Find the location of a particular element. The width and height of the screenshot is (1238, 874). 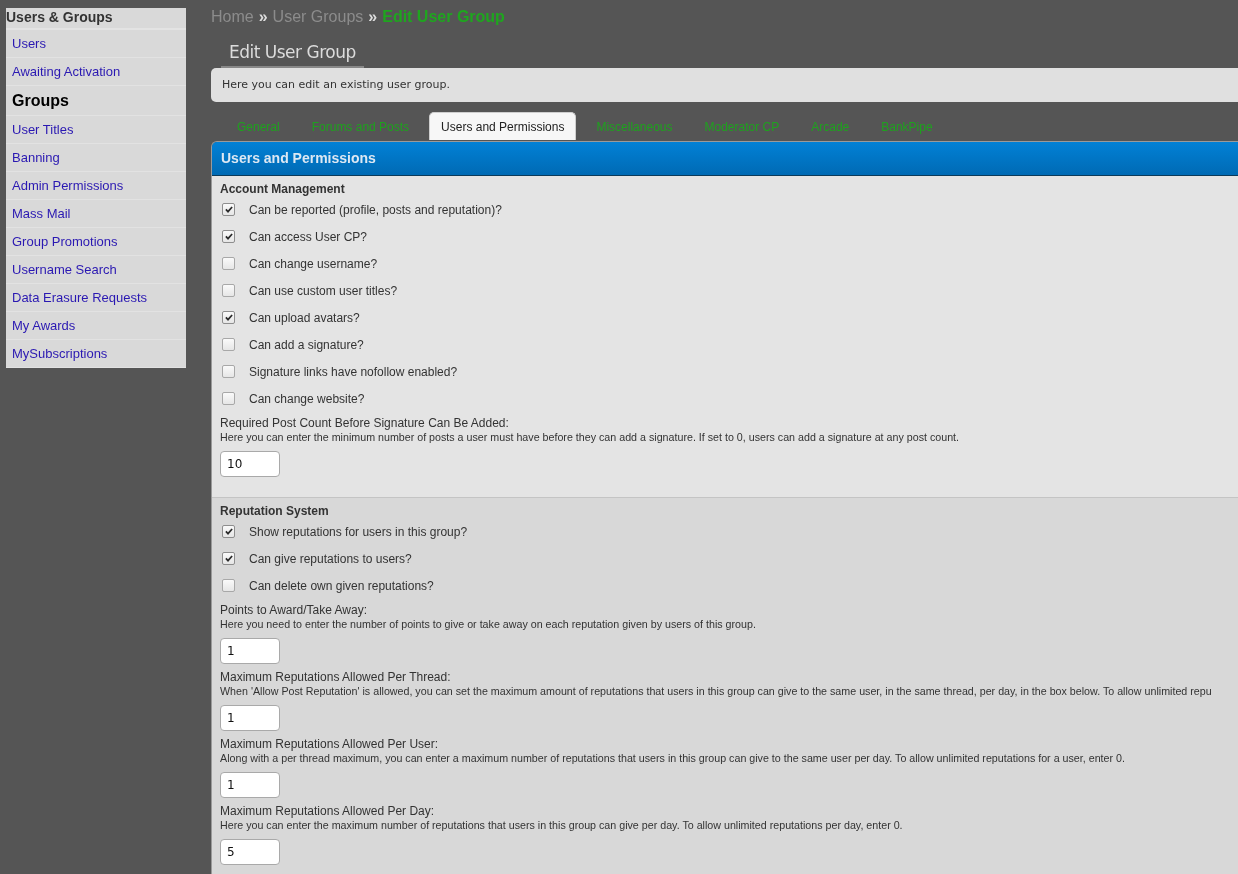

field-help: Here you can enter the minimum number of posts a user must have before they can add a signature. If set to 0, users can add a signature at any post count. is located at coordinates (590, 437).